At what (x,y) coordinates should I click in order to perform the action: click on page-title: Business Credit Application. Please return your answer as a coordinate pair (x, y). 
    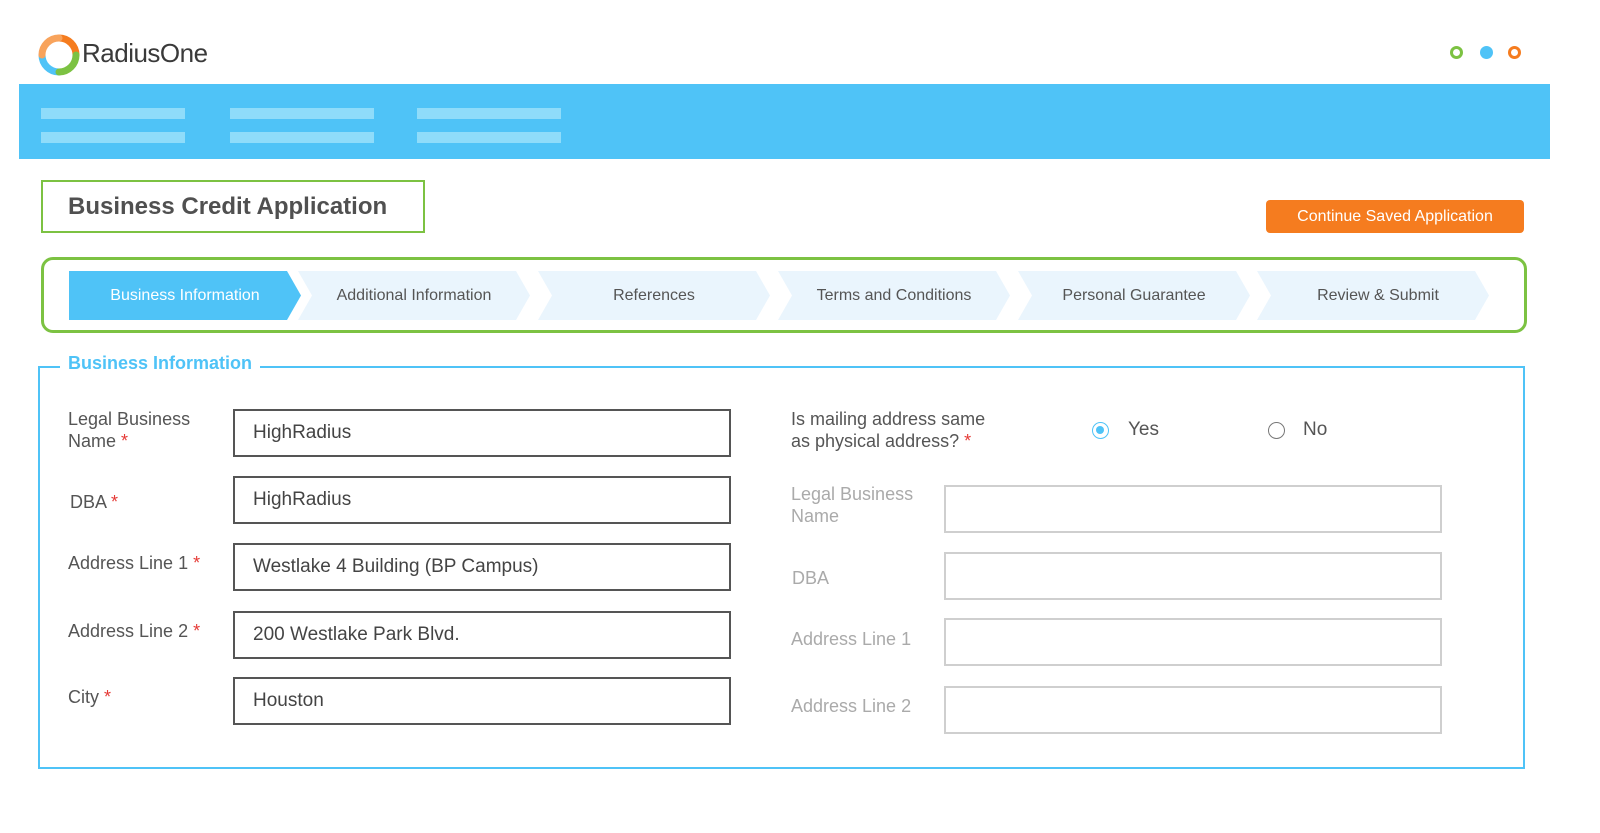
    Looking at the image, I should click on (228, 206).